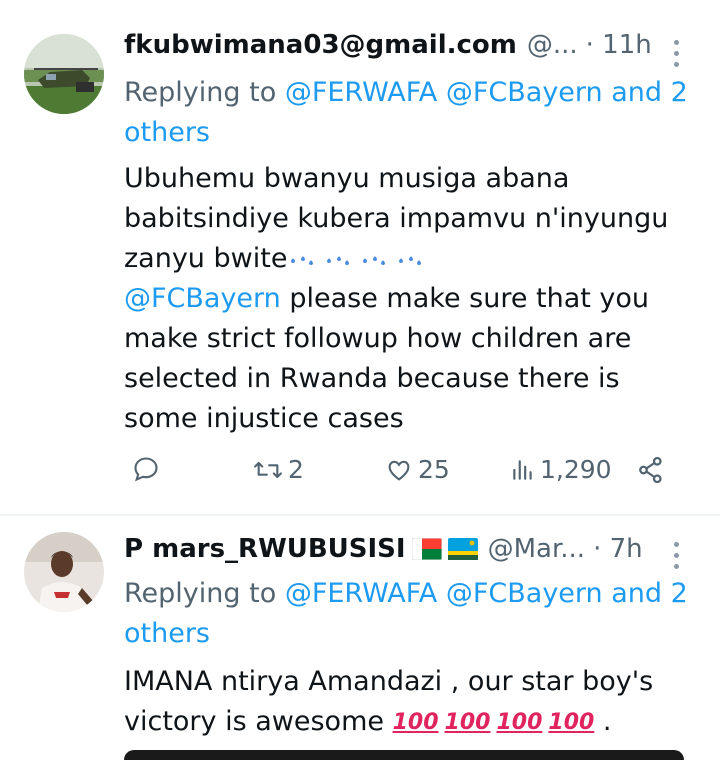 This screenshot has height=760, width=720. Describe the element at coordinates (522, 469) in the screenshot. I see `views-icon` at that location.